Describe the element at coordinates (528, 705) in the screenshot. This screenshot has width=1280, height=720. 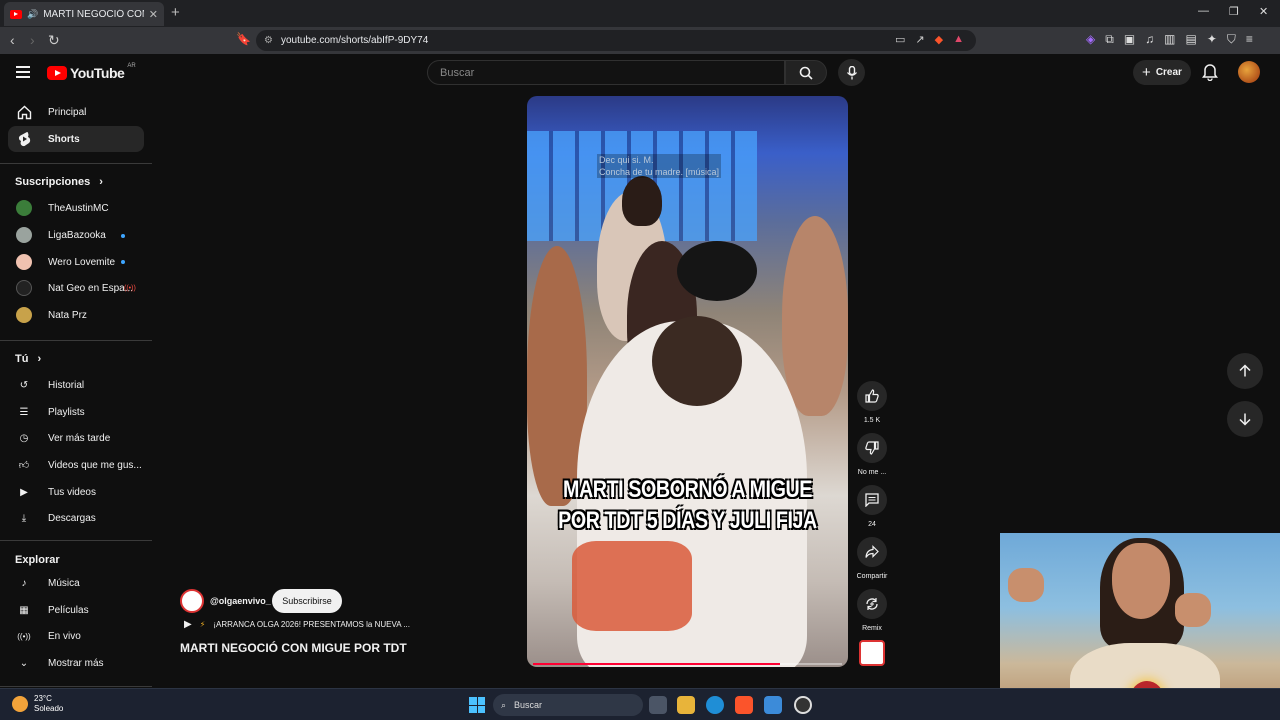
I see `taskbar-search-label: Buscar` at that location.